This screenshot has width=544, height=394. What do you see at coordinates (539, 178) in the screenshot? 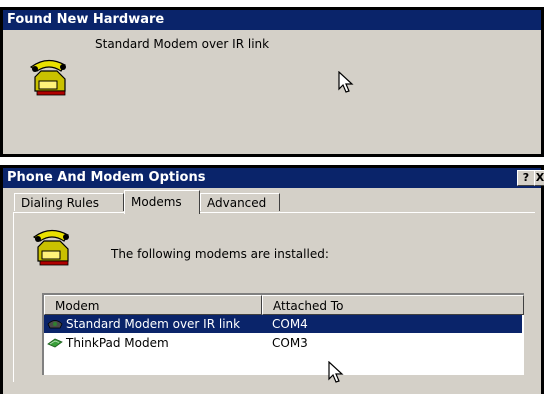
I see `close-button: X` at bounding box center [539, 178].